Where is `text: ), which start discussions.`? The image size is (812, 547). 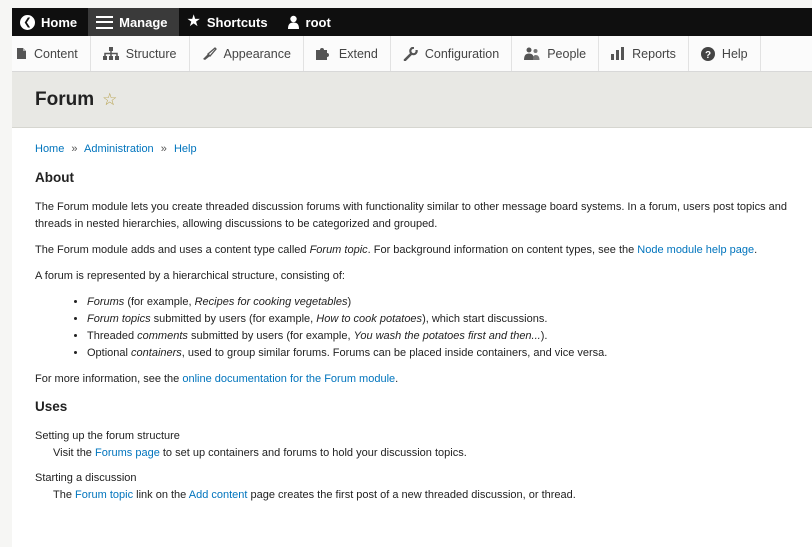 text: ), which start discussions. is located at coordinates (485, 319).